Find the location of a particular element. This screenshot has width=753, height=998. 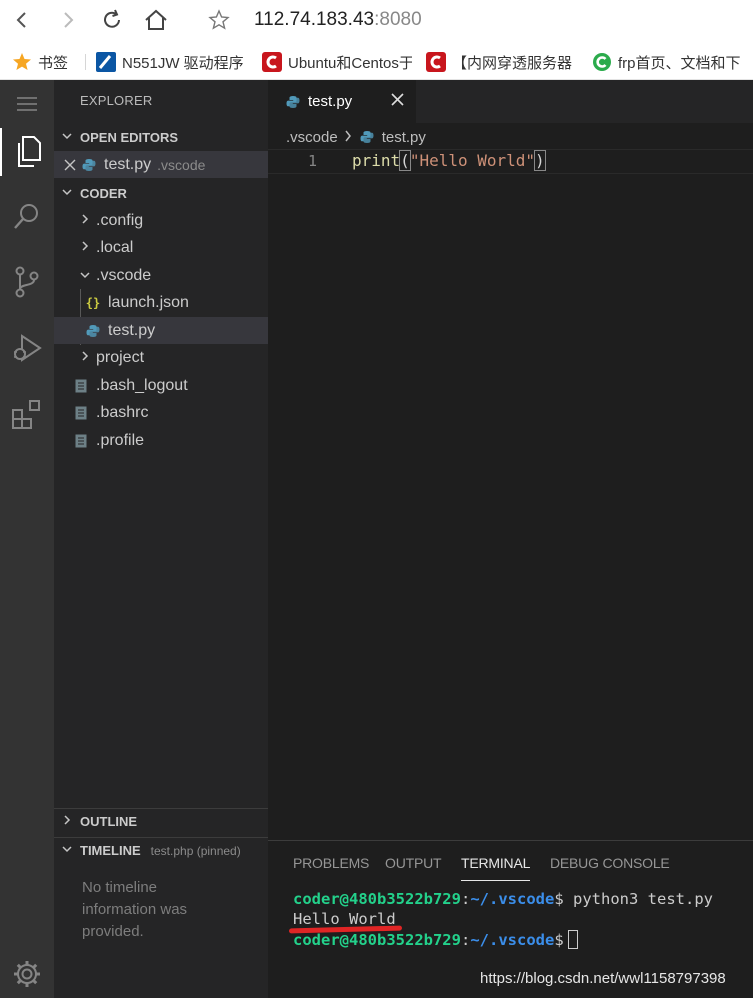

tab-output: OUTPUT is located at coordinates (413, 863).